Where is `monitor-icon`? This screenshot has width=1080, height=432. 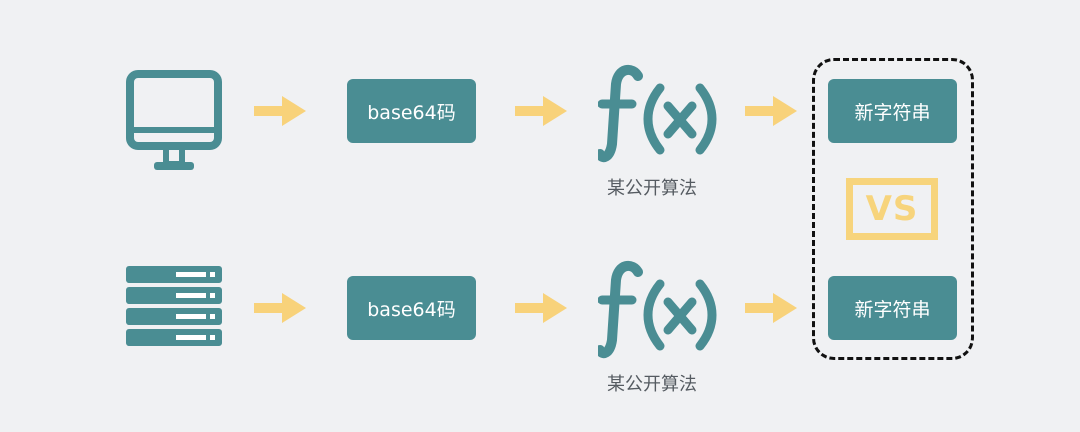 monitor-icon is located at coordinates (174, 120).